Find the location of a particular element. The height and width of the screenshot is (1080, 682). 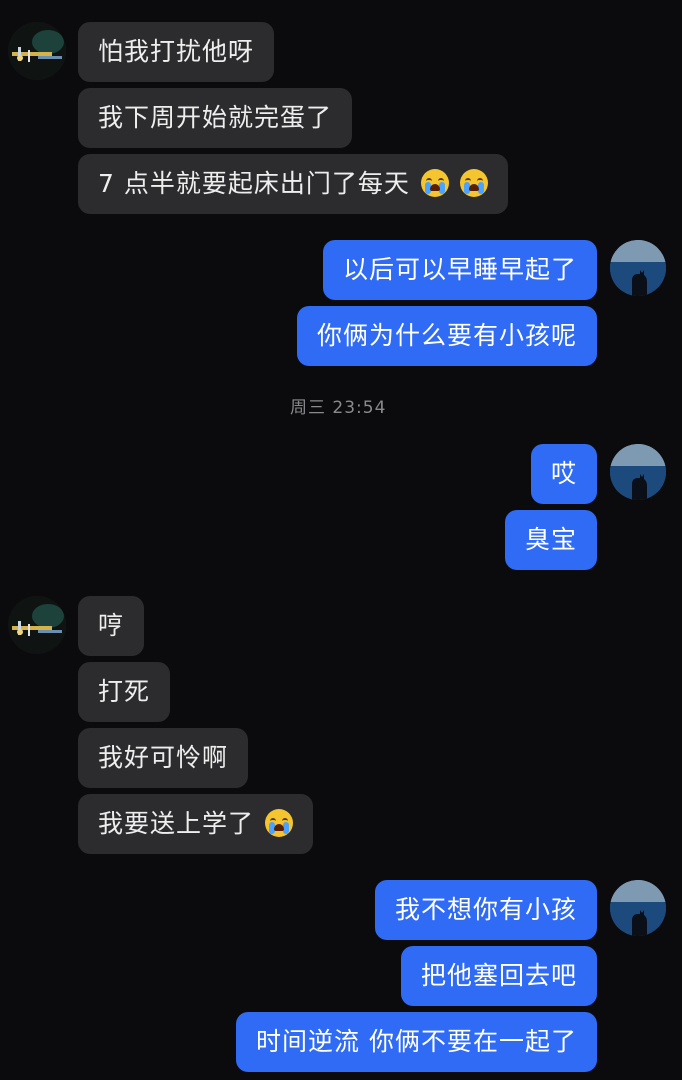

message-text: 时间逆流 你俩不要在一起了 is located at coordinates (416, 1041).